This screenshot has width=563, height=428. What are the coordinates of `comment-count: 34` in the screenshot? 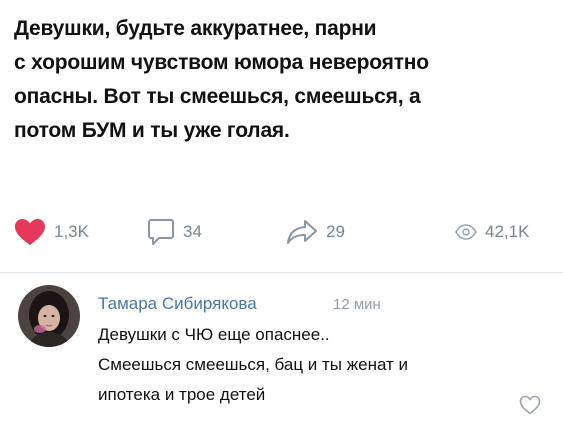 It's located at (192, 231).